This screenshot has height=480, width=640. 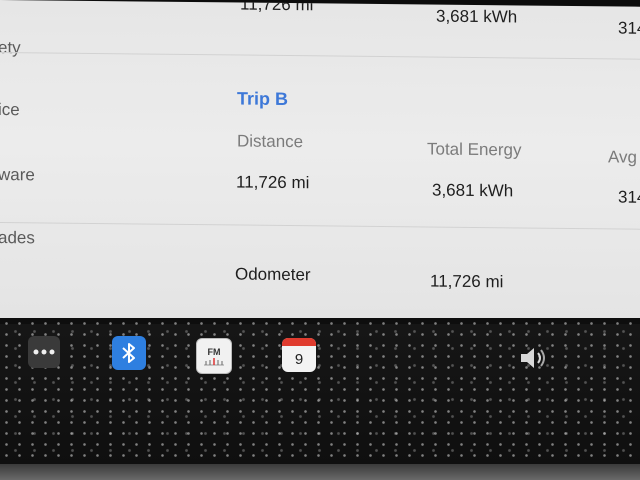 What do you see at coordinates (10, 110) in the screenshot?
I see `sidebar-item-service: ice` at bounding box center [10, 110].